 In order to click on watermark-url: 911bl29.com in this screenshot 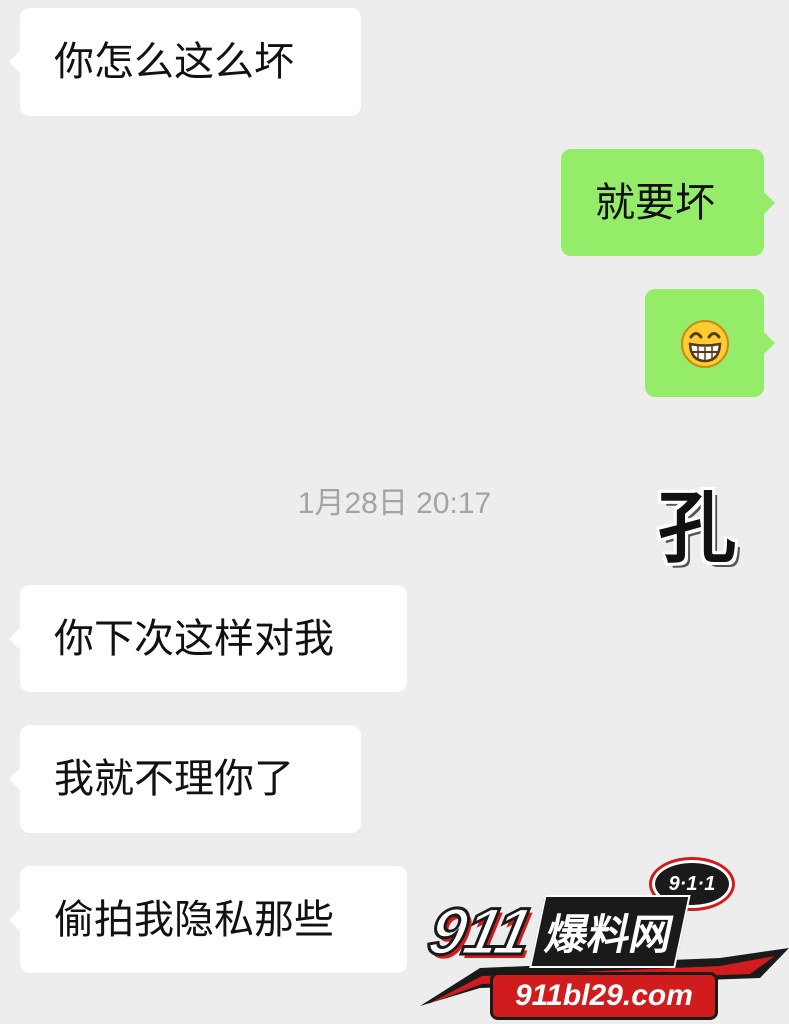, I will do `click(604, 996)`.